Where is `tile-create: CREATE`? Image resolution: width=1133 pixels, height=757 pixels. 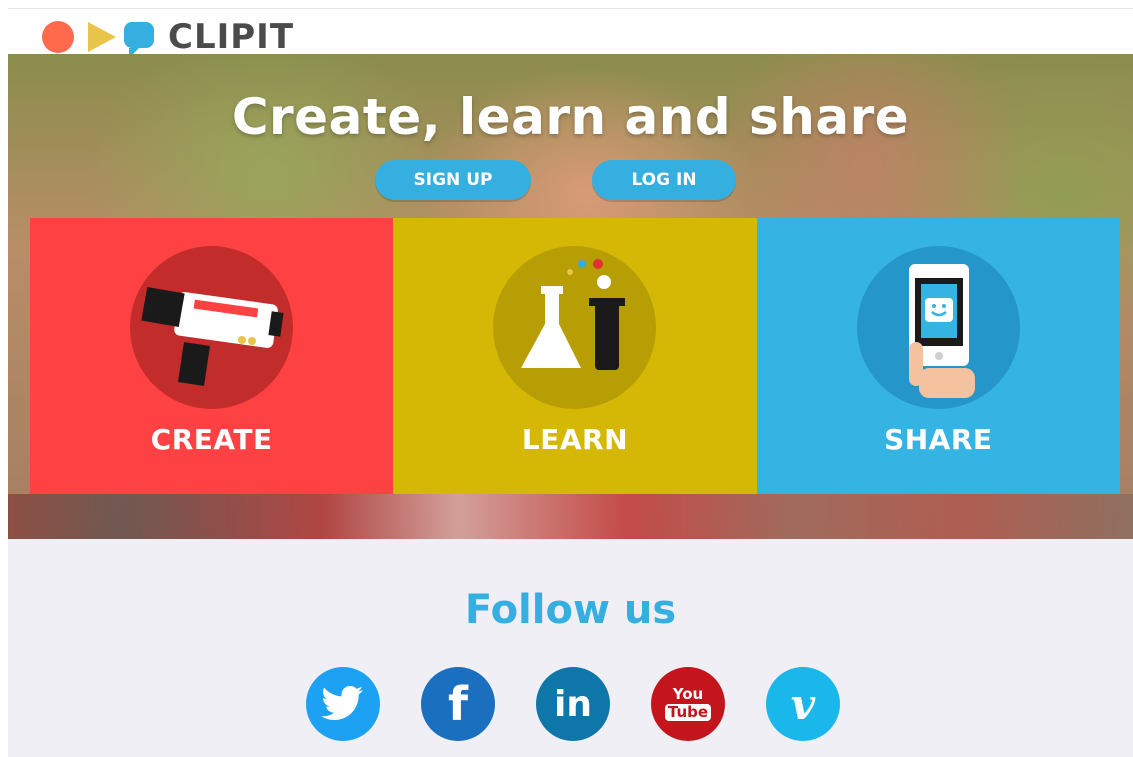
tile-create: CREATE is located at coordinates (212, 356).